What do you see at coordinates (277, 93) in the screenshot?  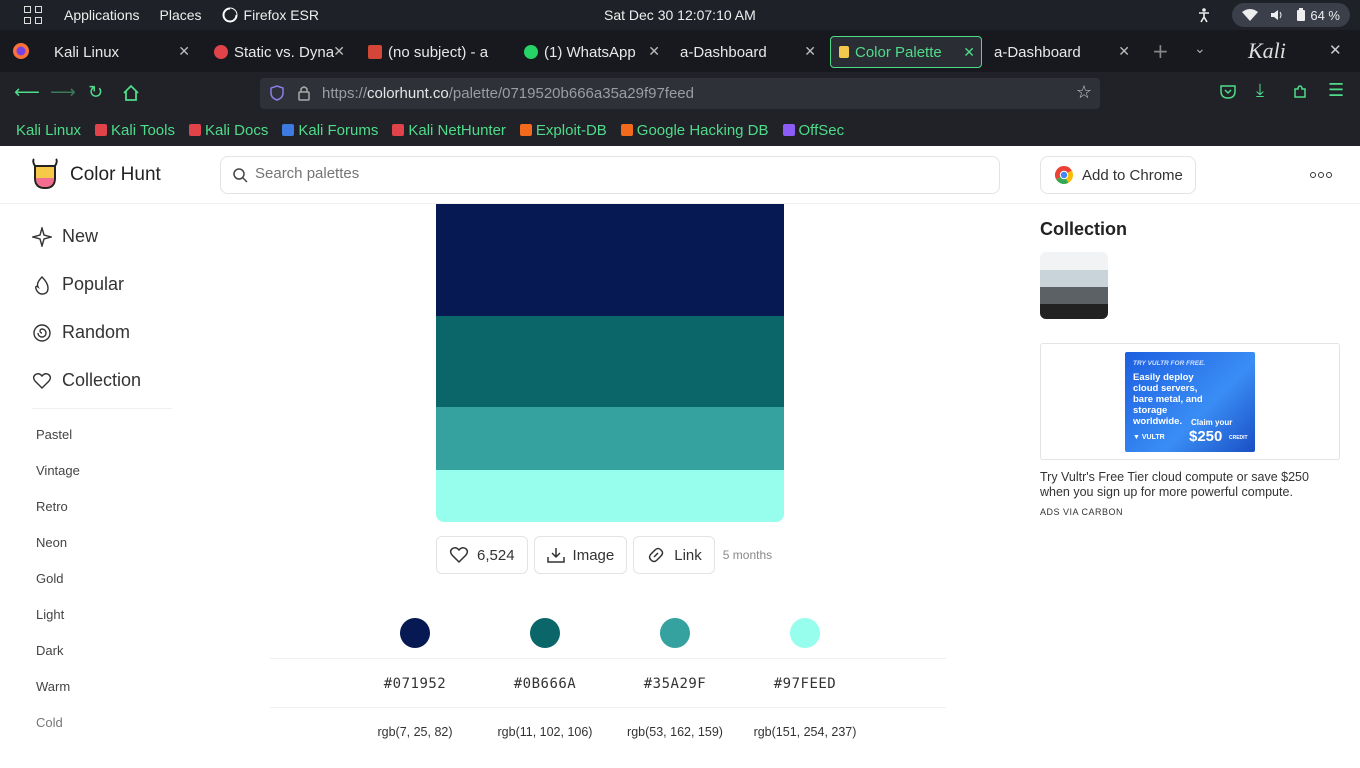 I see `shield-icon` at bounding box center [277, 93].